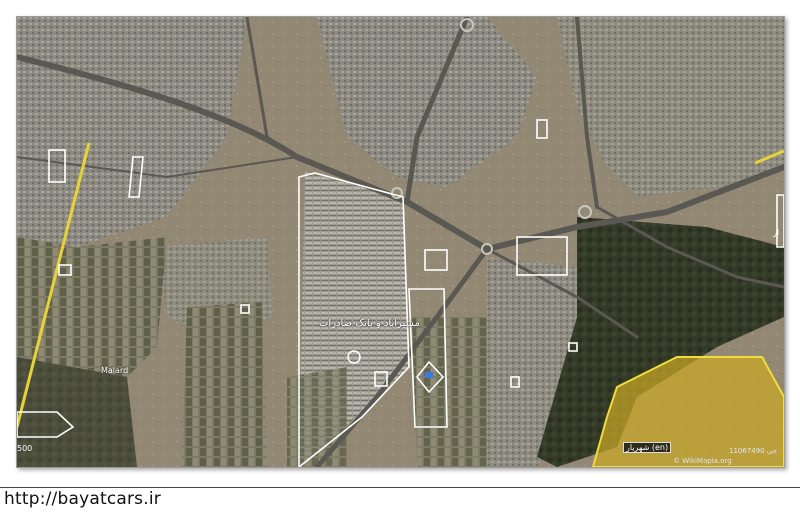 This screenshot has width=800, height=515. I want to click on place-label-right-edge: ار, so click(776, 232).